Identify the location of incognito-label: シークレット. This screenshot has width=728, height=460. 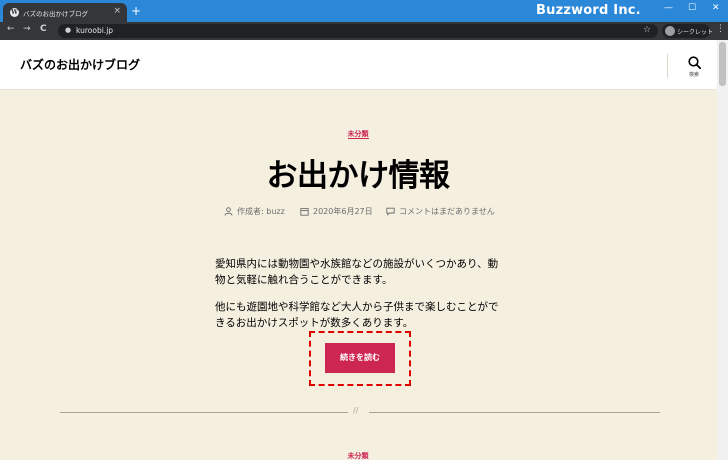
(695, 32).